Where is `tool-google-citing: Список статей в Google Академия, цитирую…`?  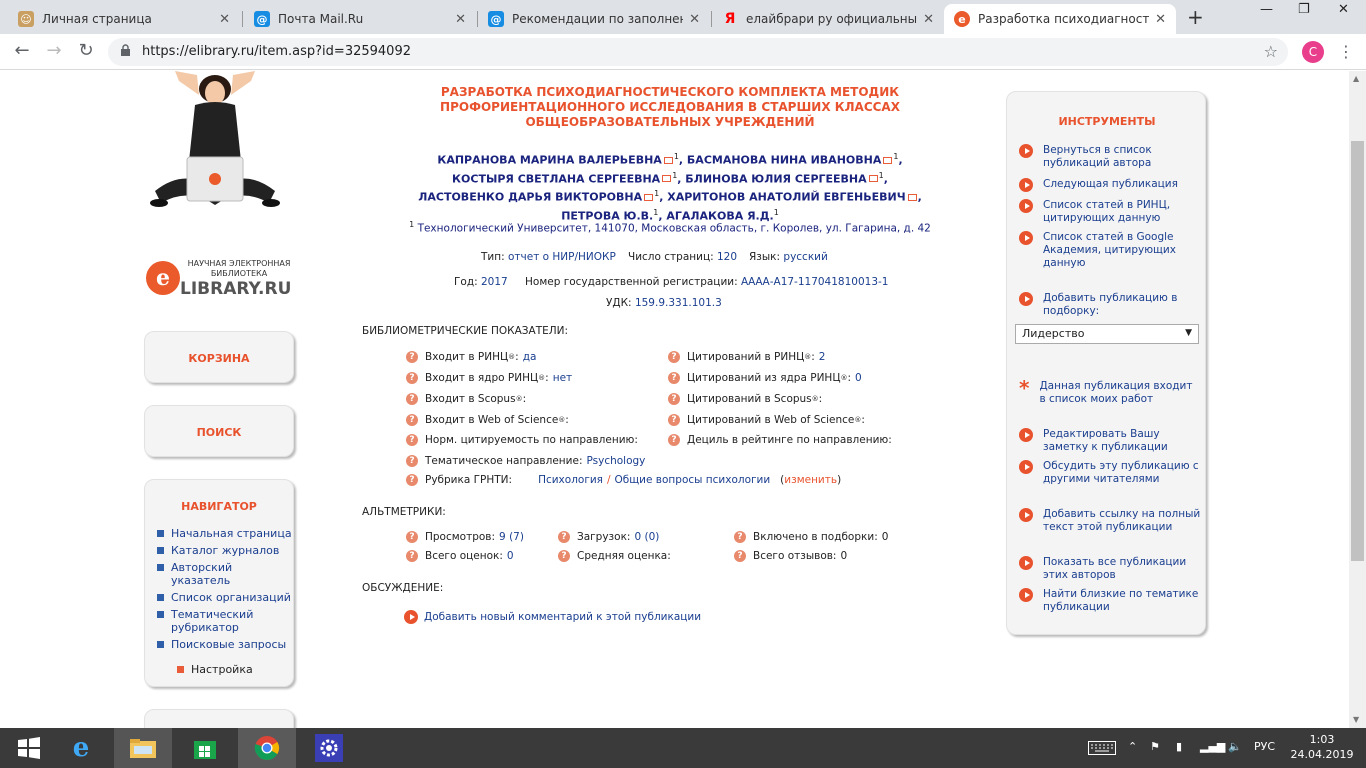
tool-google-citing: Список статей в Google Академия, цитирую… is located at coordinates (1110, 250).